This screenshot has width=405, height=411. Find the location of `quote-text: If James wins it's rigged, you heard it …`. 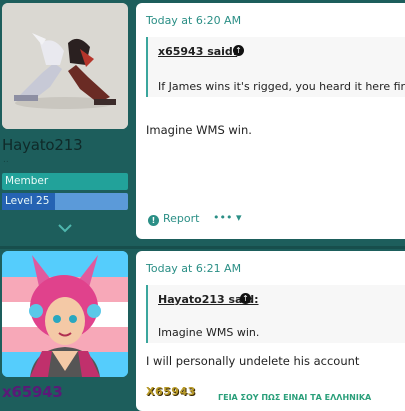

quote-text: If James wins it's rigged, you heard it … is located at coordinates (281, 86).